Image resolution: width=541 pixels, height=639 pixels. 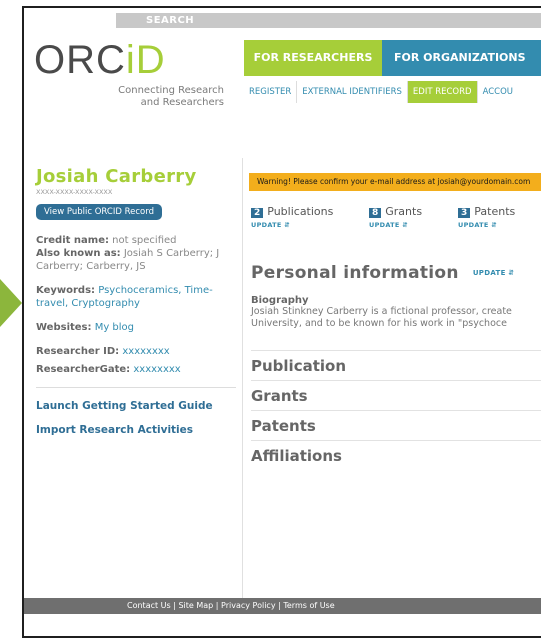 What do you see at coordinates (83, 369) in the screenshot?
I see `researchergate-label: ResearcherGate:` at bounding box center [83, 369].